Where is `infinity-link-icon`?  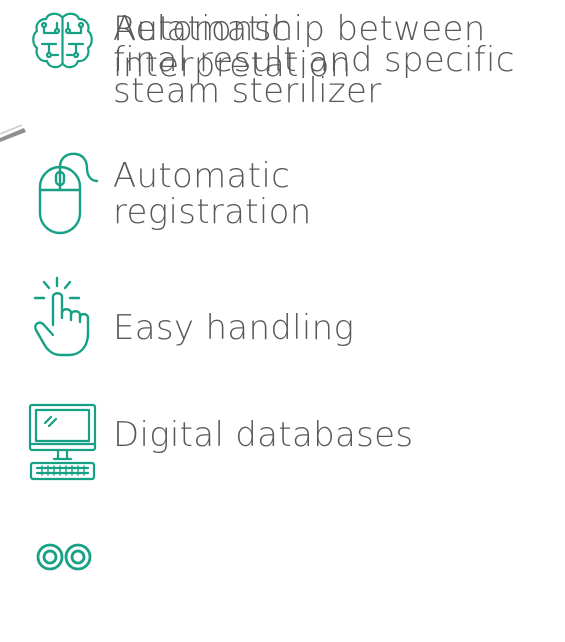
infinity-link-icon is located at coordinates (64, 557).